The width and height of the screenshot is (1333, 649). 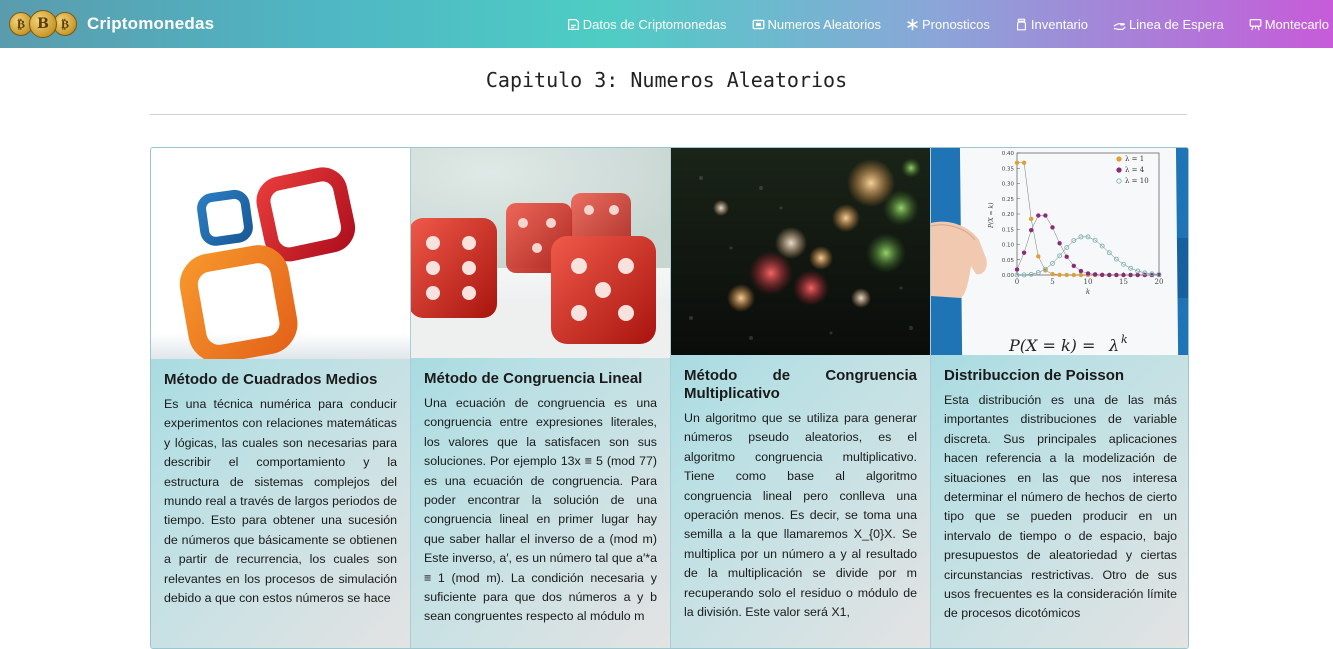 What do you see at coordinates (654, 24) in the screenshot?
I see `nav-link-label: Datos de Criptomonedas` at bounding box center [654, 24].